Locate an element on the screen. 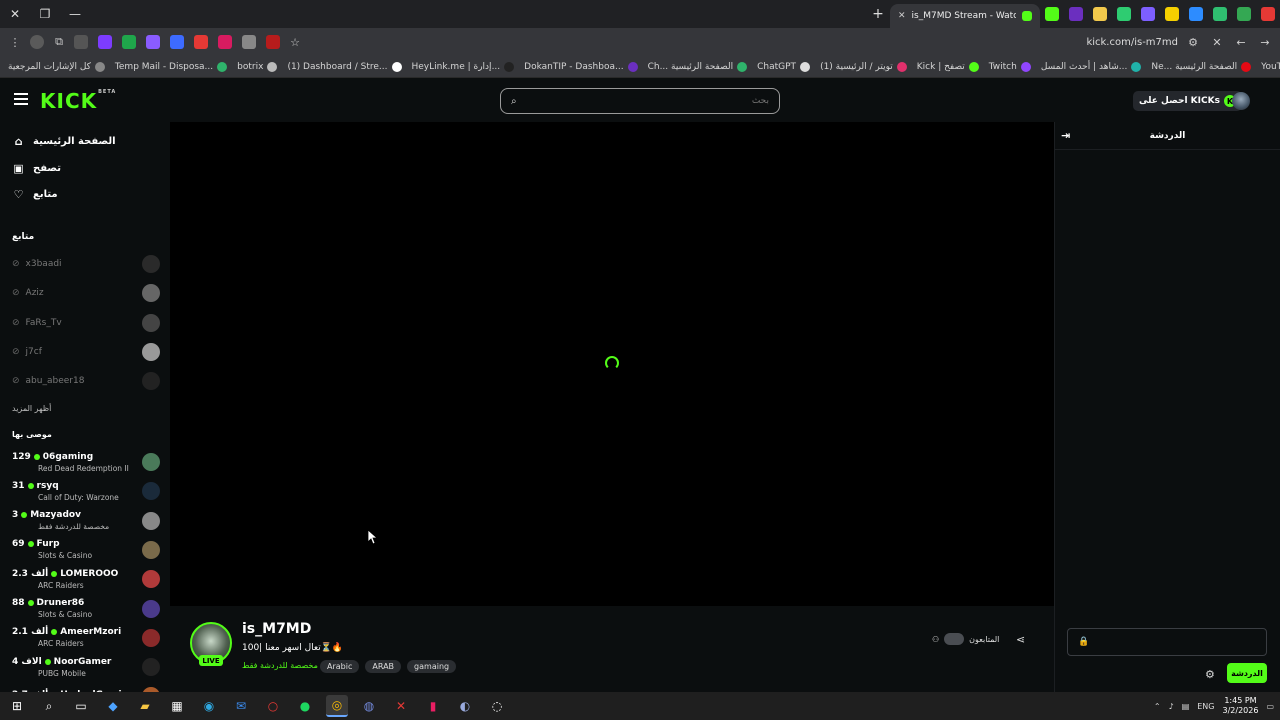 The image size is (1280, 720). bookmark-item: Twitch is located at coordinates (1010, 66).